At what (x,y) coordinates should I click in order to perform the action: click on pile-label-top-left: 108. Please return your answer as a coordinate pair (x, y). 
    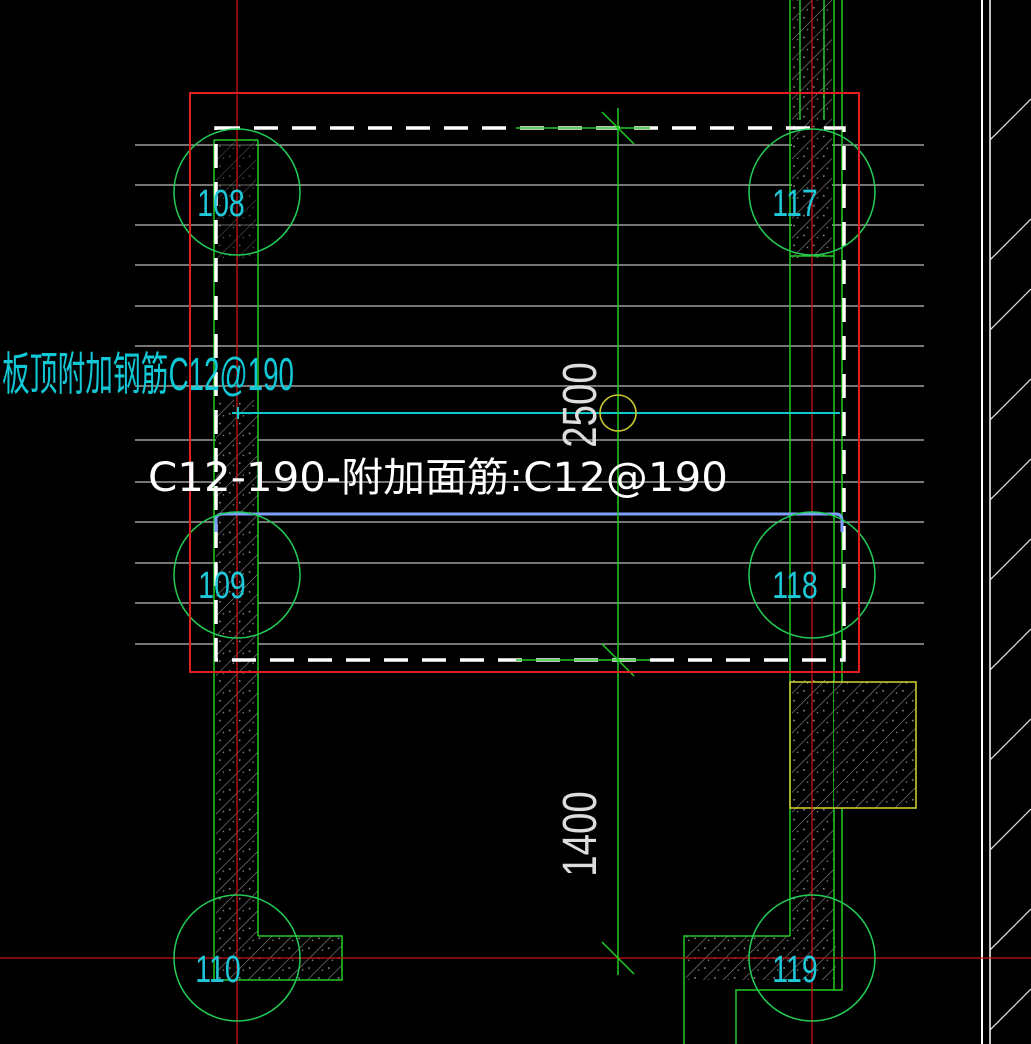
    Looking at the image, I should click on (221, 204).